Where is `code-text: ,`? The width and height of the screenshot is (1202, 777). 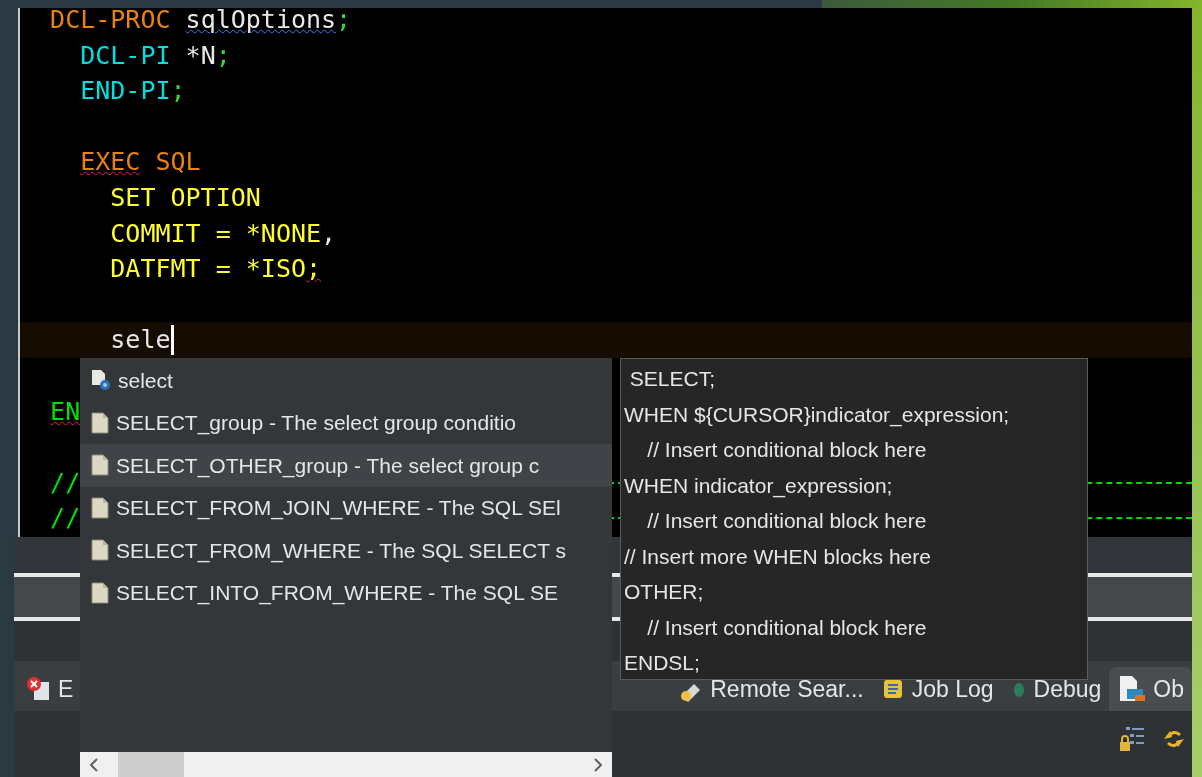
code-text: , is located at coordinates (329, 233).